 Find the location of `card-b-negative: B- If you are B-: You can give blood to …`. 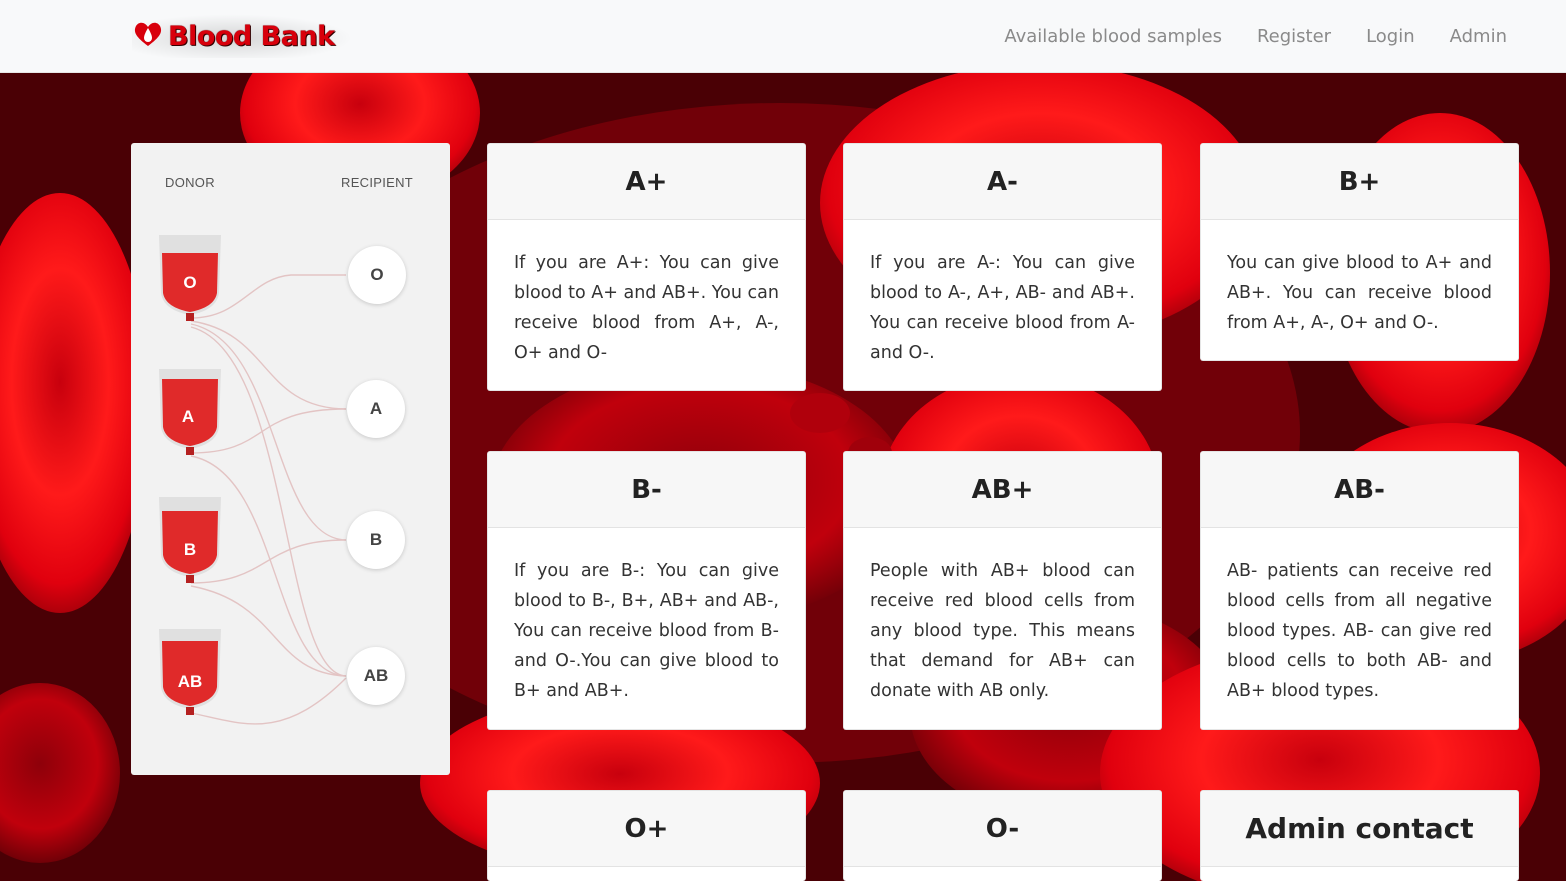

card-b-negative: B- If you are B-: You can give blood to … is located at coordinates (646, 590).